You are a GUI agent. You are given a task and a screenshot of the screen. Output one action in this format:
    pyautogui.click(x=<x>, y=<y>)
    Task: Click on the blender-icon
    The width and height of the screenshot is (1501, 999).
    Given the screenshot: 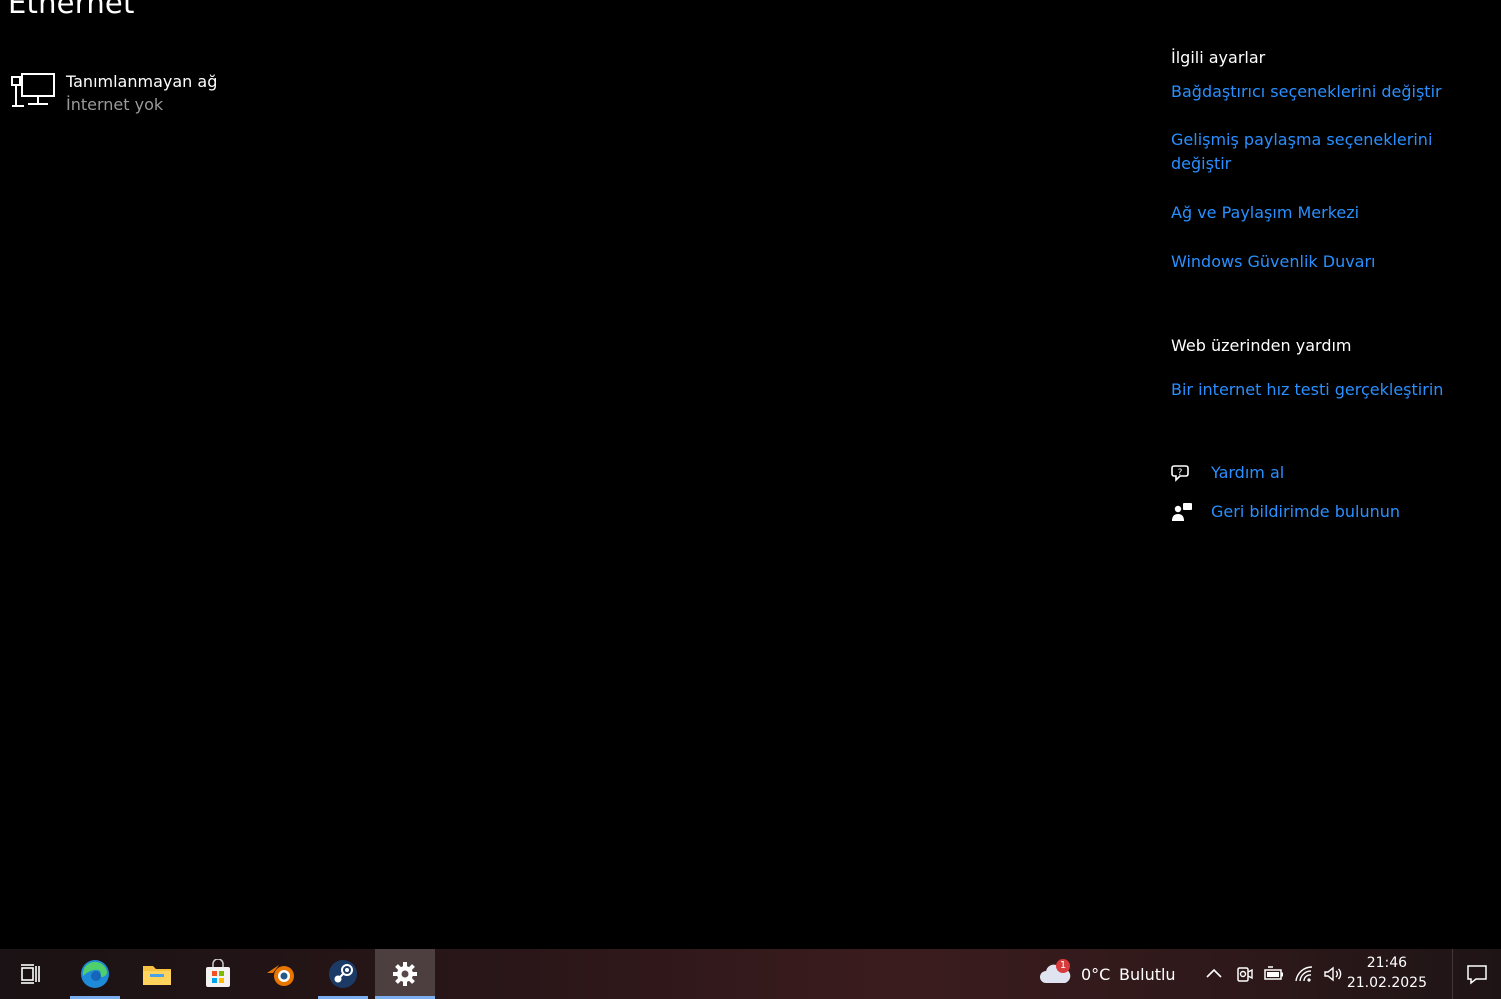 What is the action you would take?
    pyautogui.click(x=280, y=975)
    